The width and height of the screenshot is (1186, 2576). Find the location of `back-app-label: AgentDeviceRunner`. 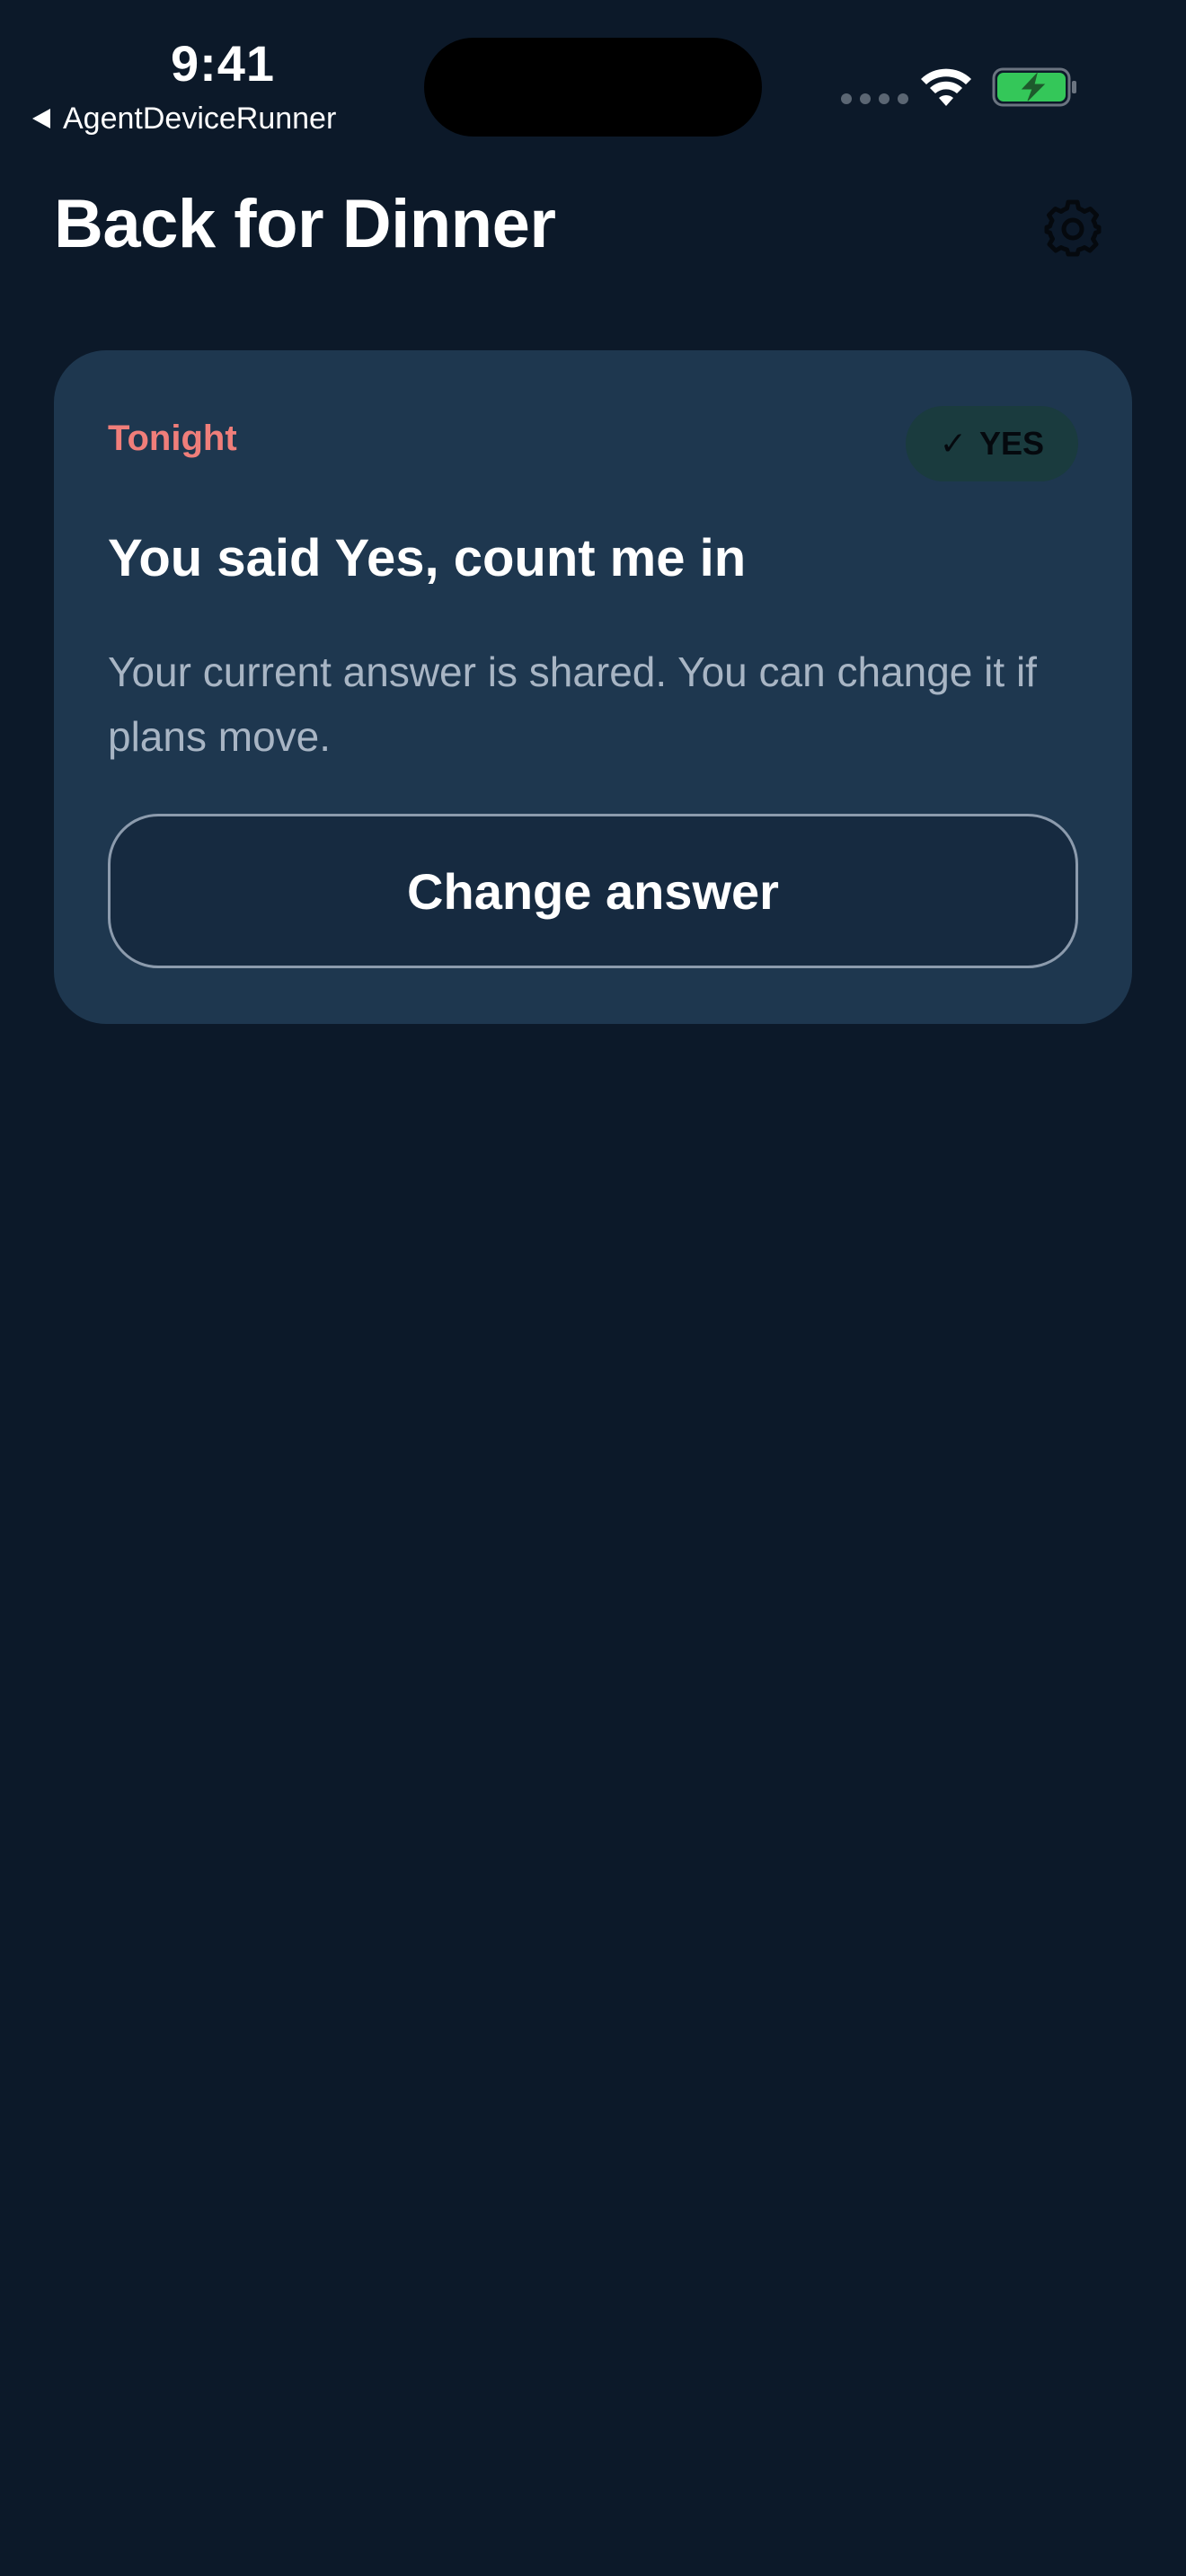

back-app-label: AgentDeviceRunner is located at coordinates (200, 118).